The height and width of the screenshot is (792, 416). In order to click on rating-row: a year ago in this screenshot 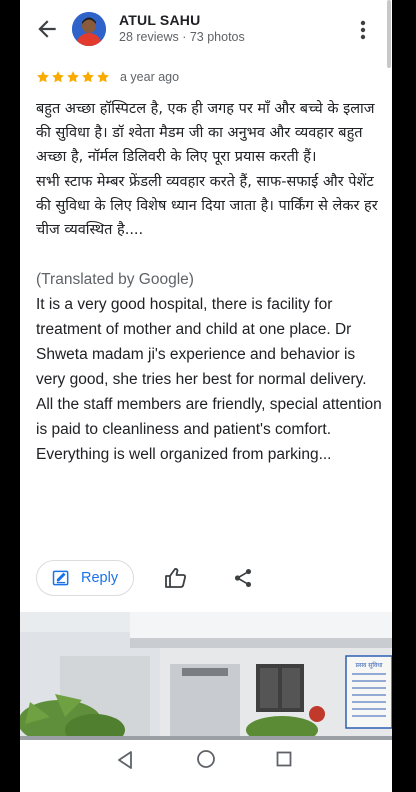, I will do `click(107, 77)`.